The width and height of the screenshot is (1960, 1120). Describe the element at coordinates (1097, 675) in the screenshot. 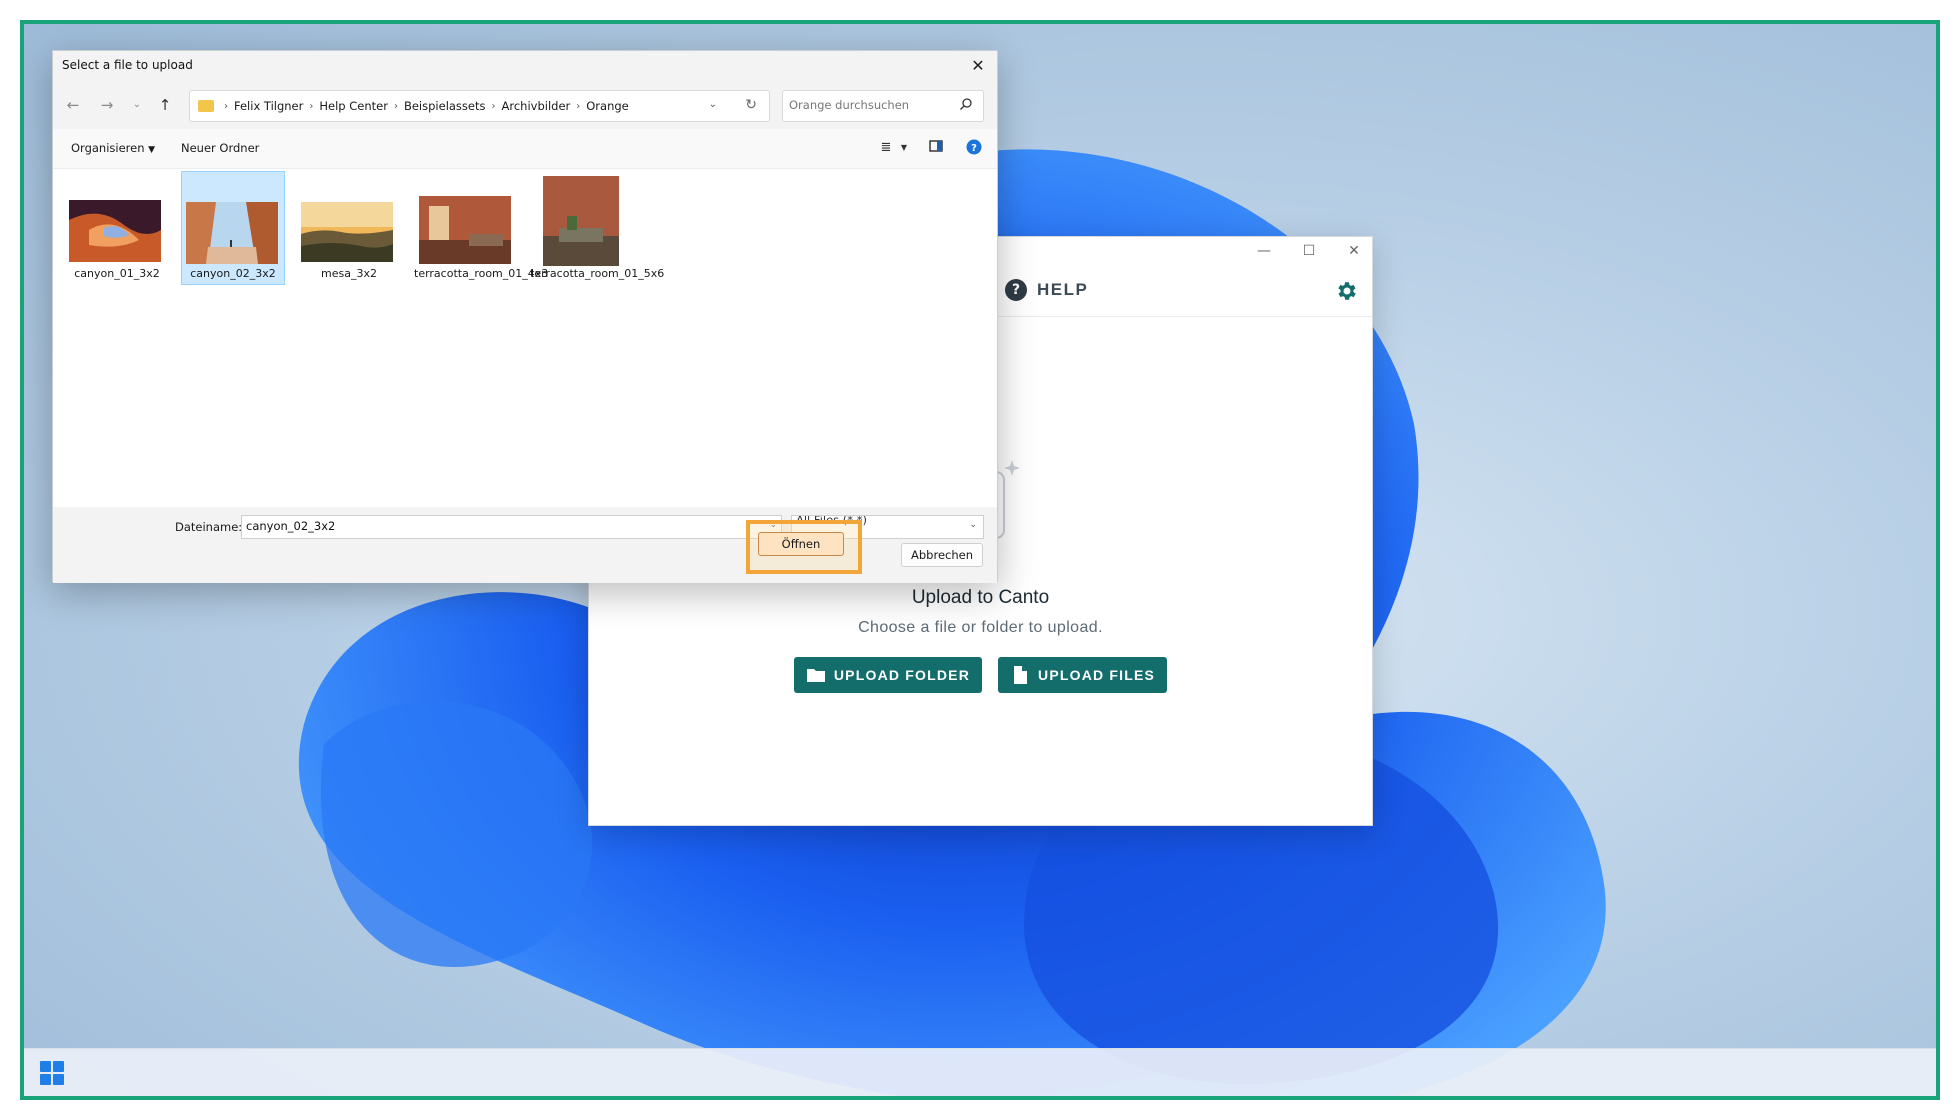

I see `upload-files-label: UPLOAD FILES` at that location.